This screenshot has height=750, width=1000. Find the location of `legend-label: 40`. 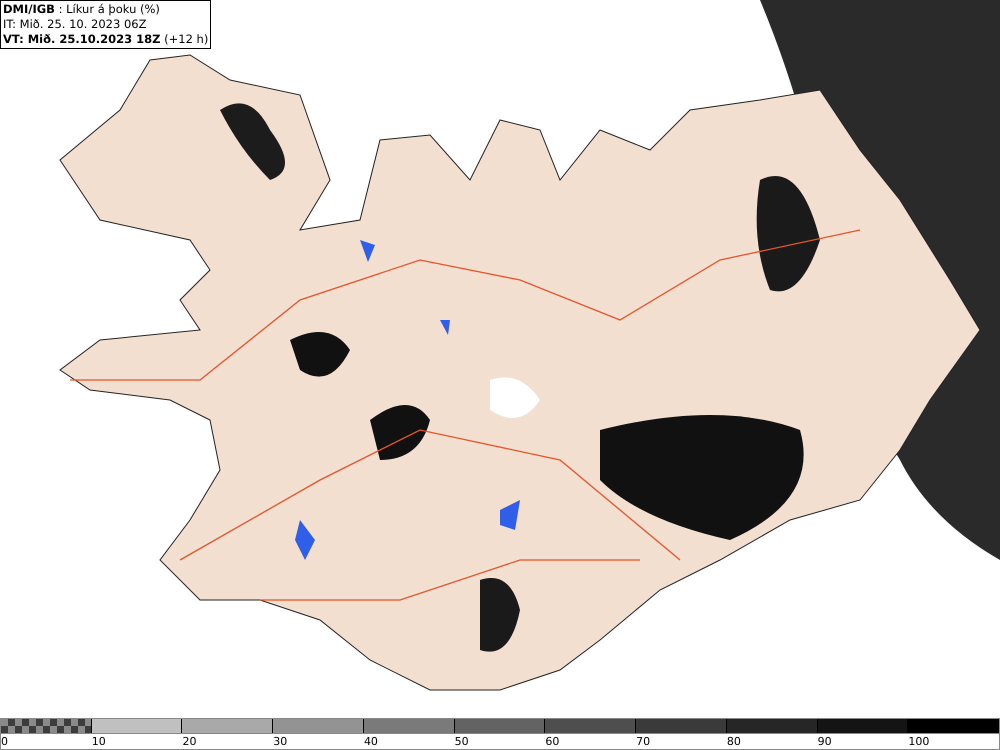

legend-label: 40 is located at coordinates (371, 741).